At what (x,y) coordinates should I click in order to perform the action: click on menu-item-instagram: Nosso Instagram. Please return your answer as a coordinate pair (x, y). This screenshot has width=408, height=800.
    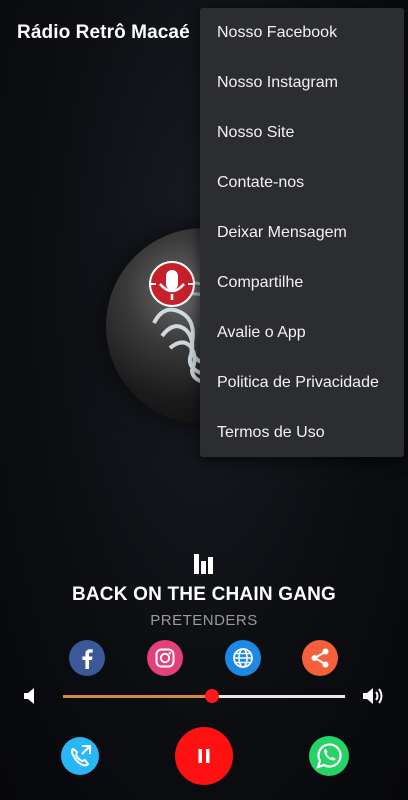
    Looking at the image, I should click on (302, 83).